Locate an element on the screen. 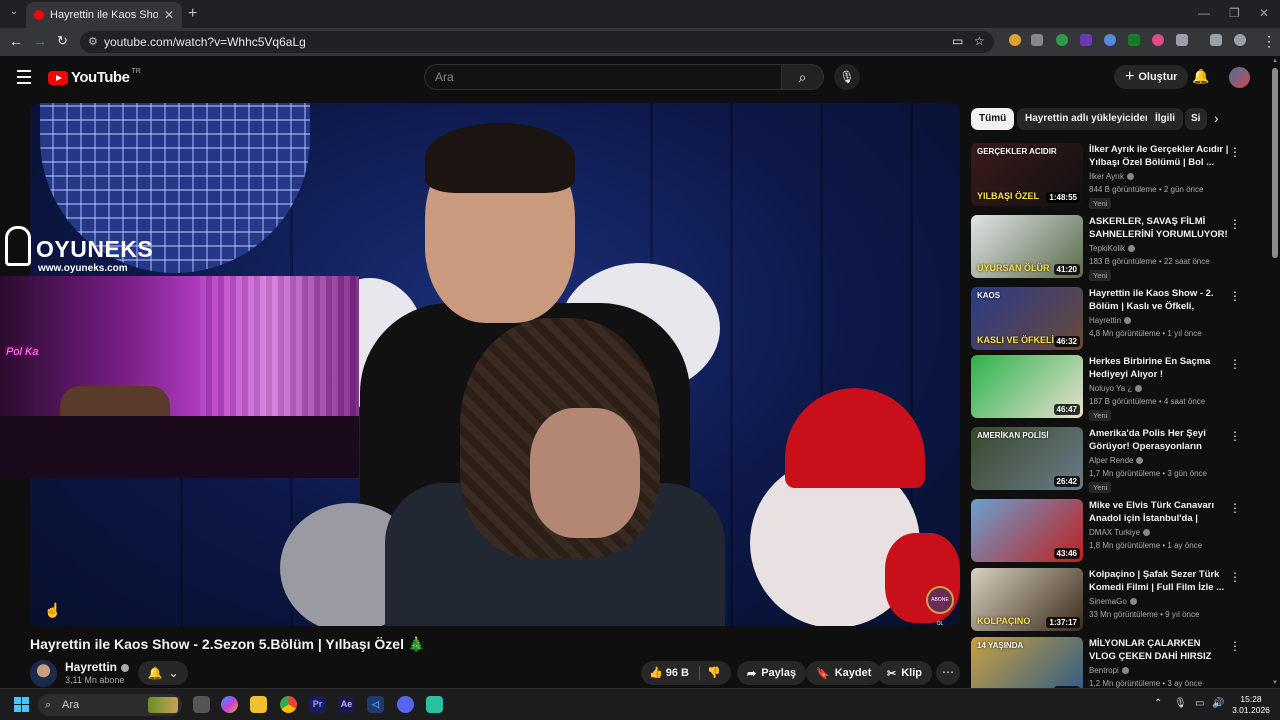  minimize-icon: — is located at coordinates (1204, 13).